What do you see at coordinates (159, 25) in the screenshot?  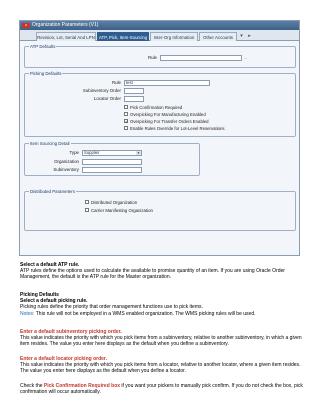 I see `window-titlebar: O Organization Parameters (V1)` at bounding box center [159, 25].